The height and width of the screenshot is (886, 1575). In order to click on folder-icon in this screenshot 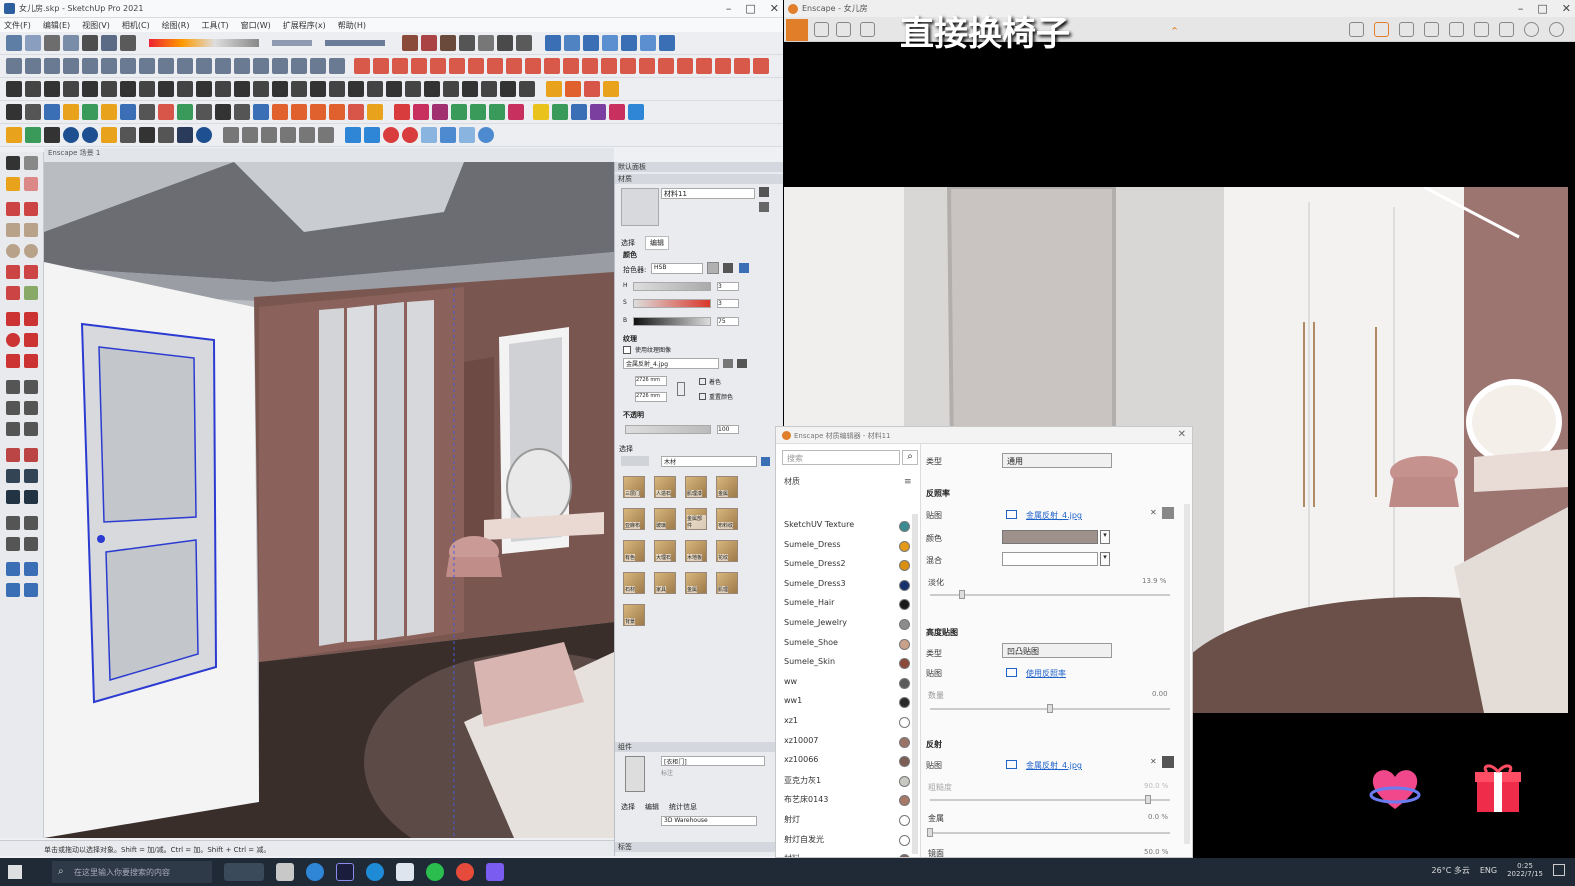, I will do `click(1011, 764)`.